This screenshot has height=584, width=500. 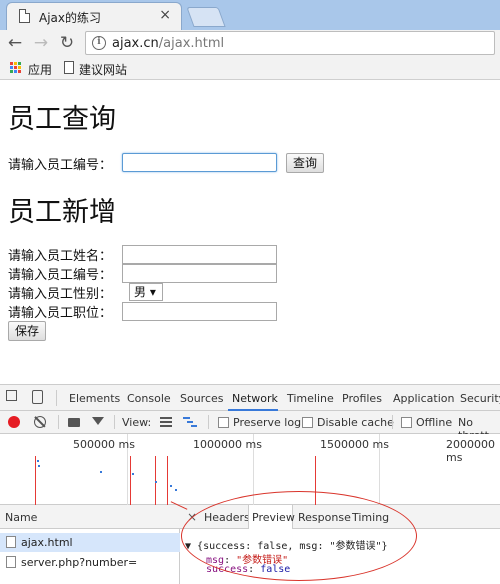 I want to click on browser-toolbar: ← → ↻ i ajax.cn/ajax.html, so click(x=250, y=43).